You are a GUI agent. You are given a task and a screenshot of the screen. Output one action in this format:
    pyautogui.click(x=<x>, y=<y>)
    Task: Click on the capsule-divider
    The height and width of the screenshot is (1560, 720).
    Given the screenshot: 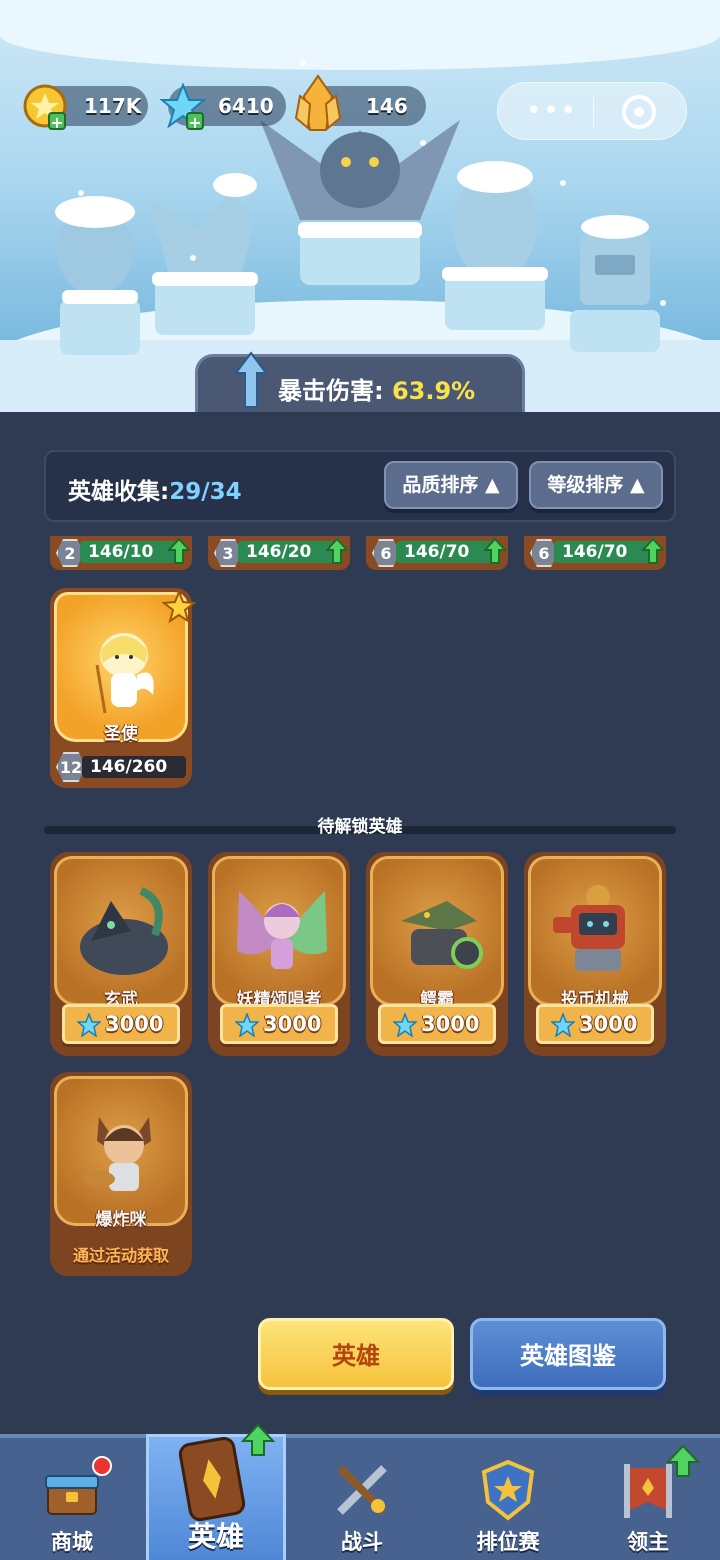 What is the action you would take?
    pyautogui.click(x=593, y=112)
    